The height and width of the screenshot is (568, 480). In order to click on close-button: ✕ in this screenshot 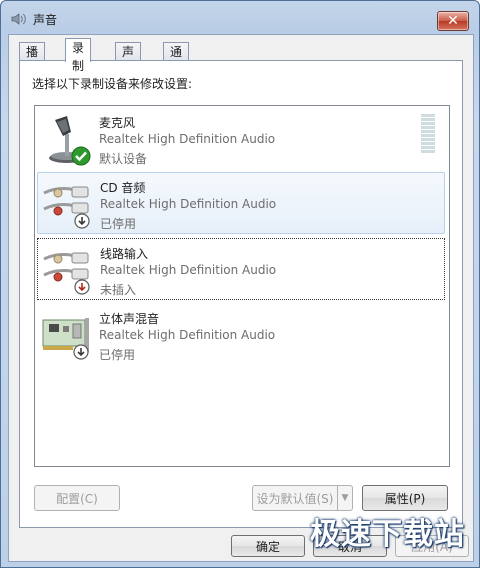, I will do `click(453, 21)`.